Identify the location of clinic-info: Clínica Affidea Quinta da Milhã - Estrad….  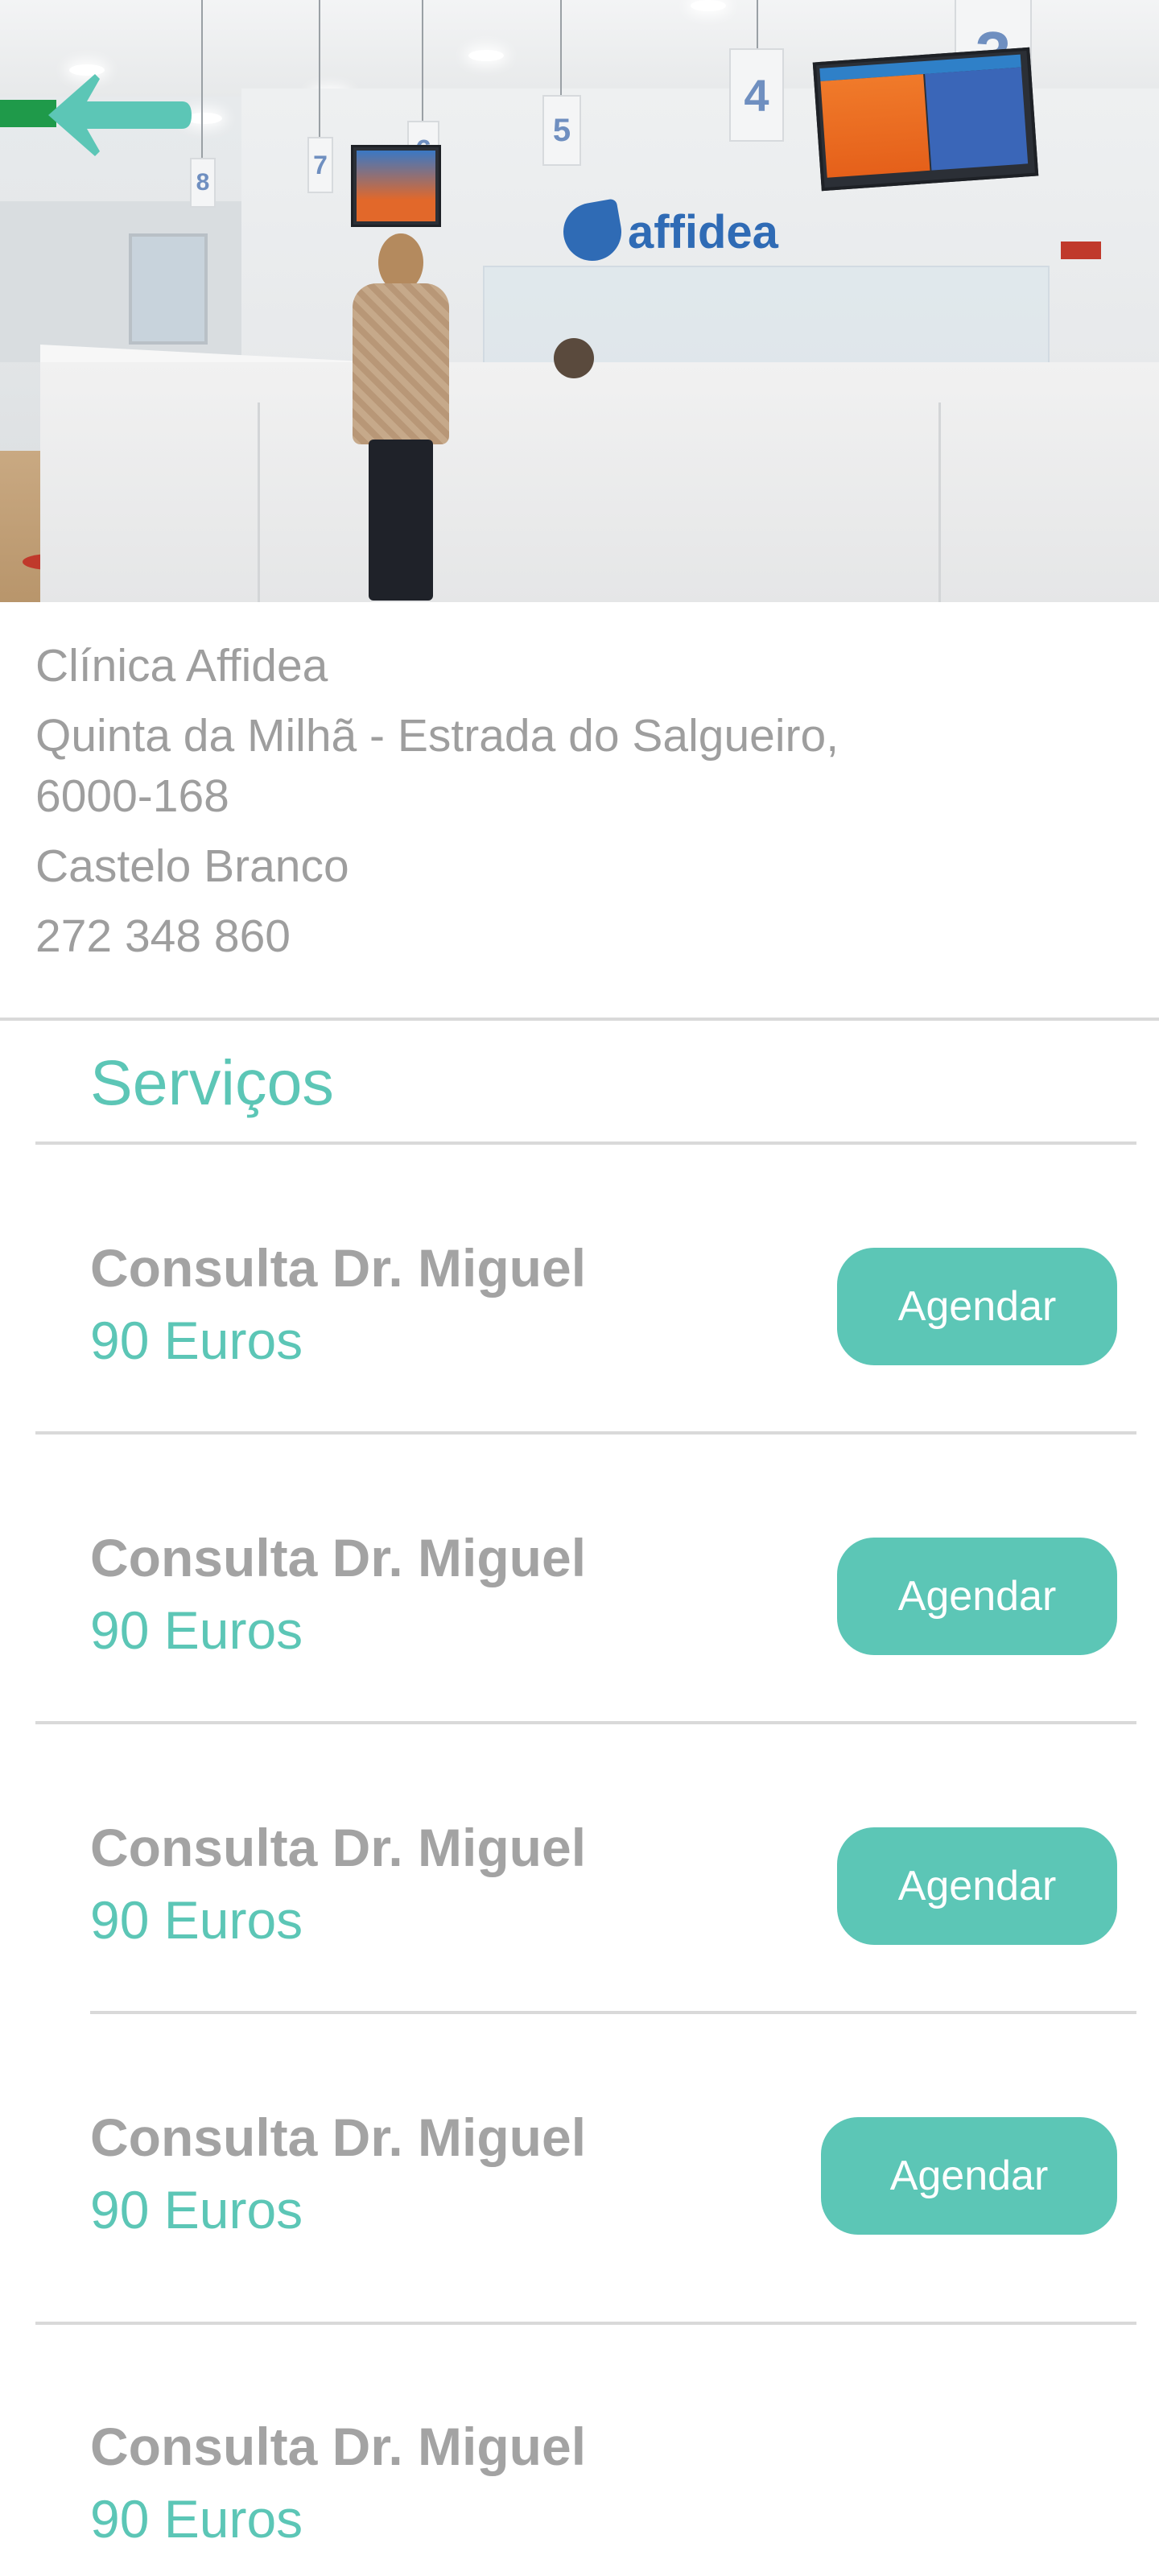
(578, 801).